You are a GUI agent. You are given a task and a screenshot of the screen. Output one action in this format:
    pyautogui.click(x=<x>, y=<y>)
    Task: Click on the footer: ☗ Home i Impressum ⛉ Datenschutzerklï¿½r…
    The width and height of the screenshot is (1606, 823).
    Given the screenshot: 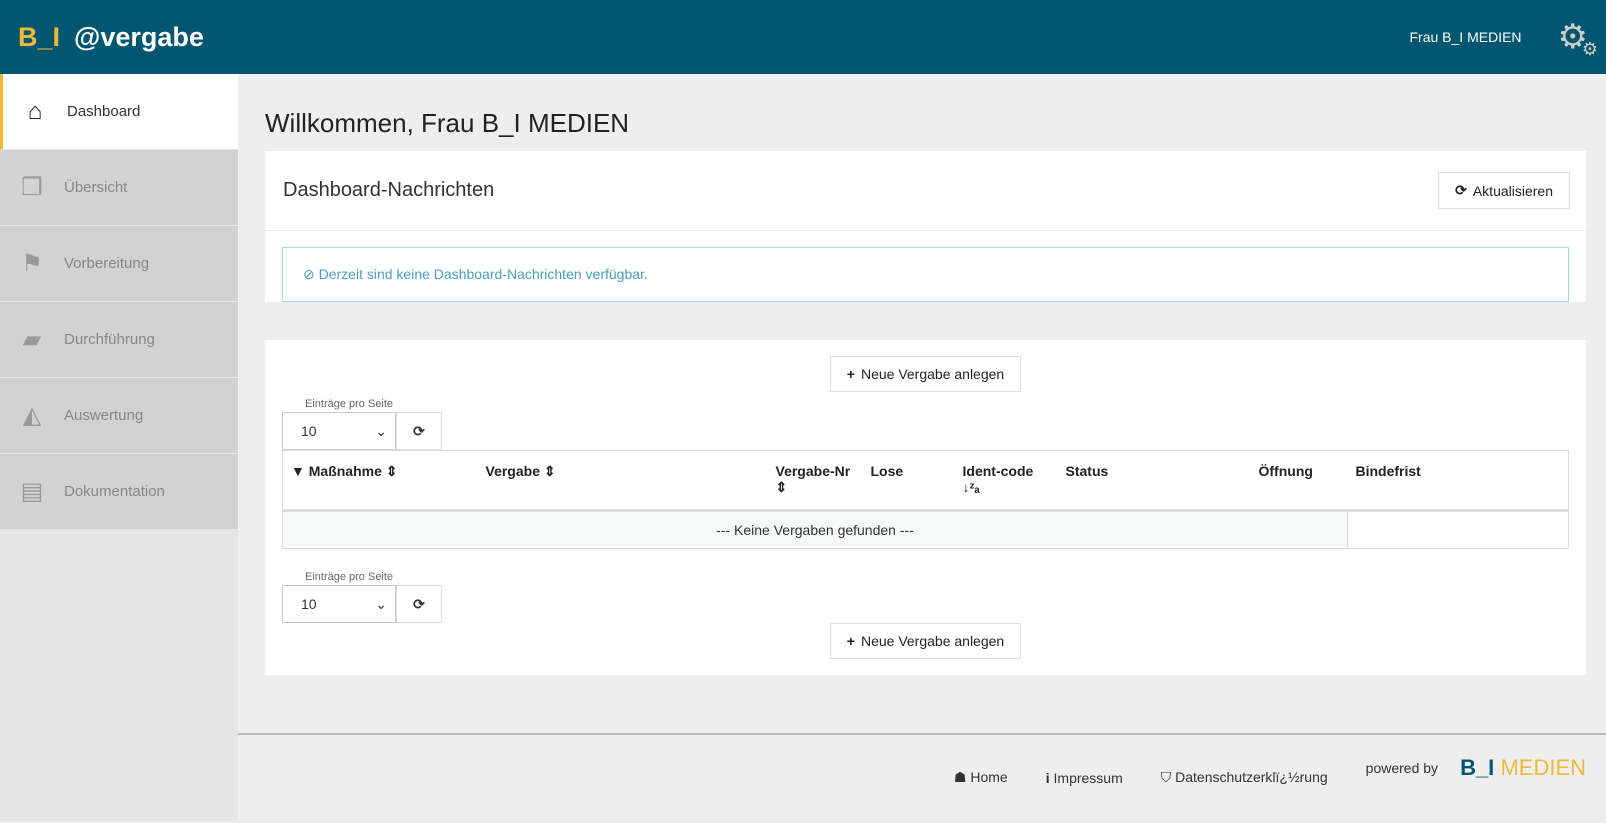 What is the action you would take?
    pyautogui.click(x=922, y=778)
    